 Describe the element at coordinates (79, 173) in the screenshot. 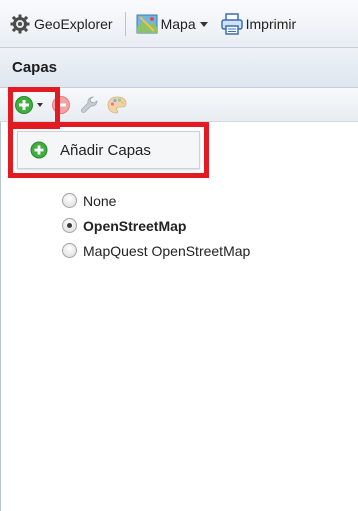

I see `layer-group-label: Capas base` at that location.